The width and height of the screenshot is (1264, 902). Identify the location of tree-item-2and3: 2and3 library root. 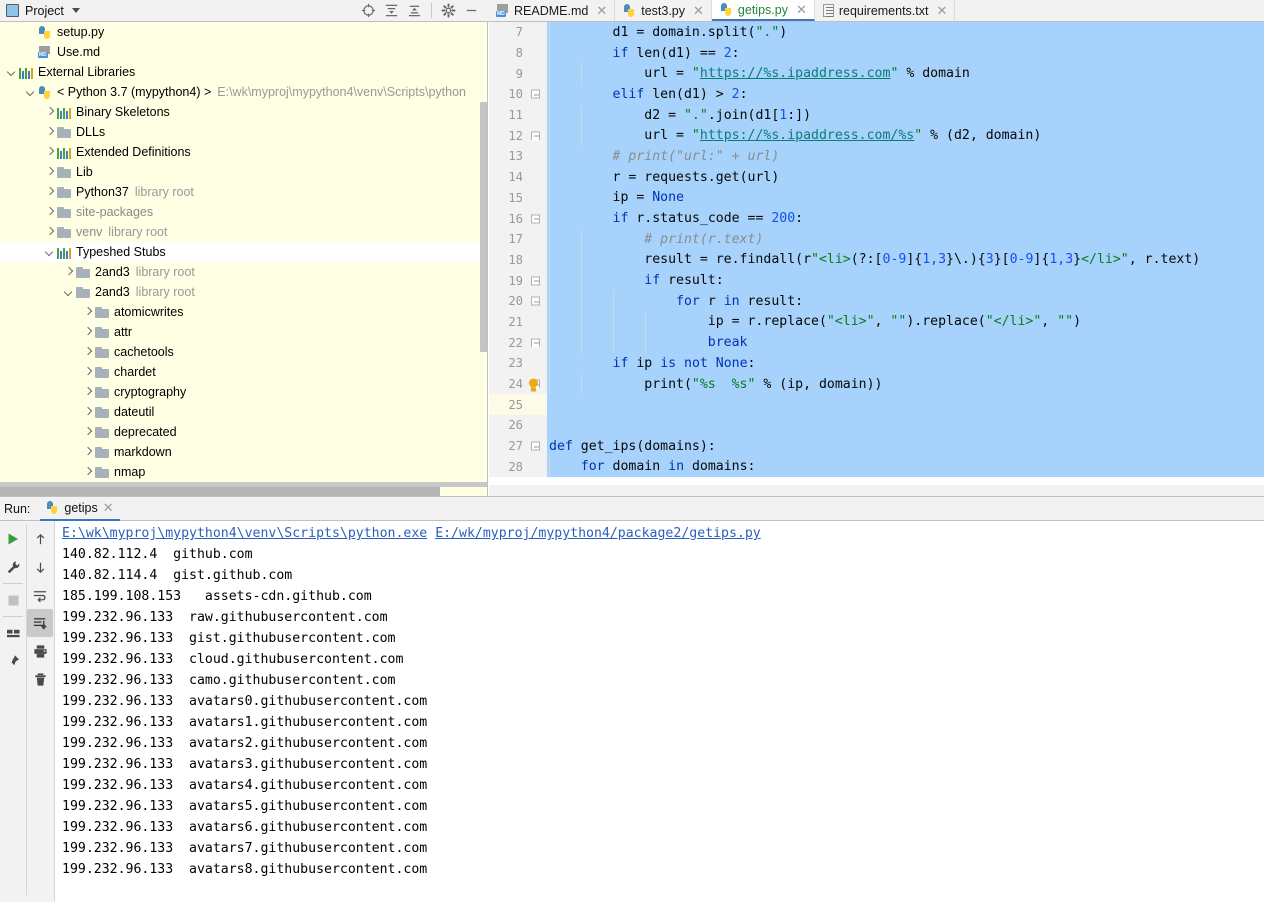
(243, 292).